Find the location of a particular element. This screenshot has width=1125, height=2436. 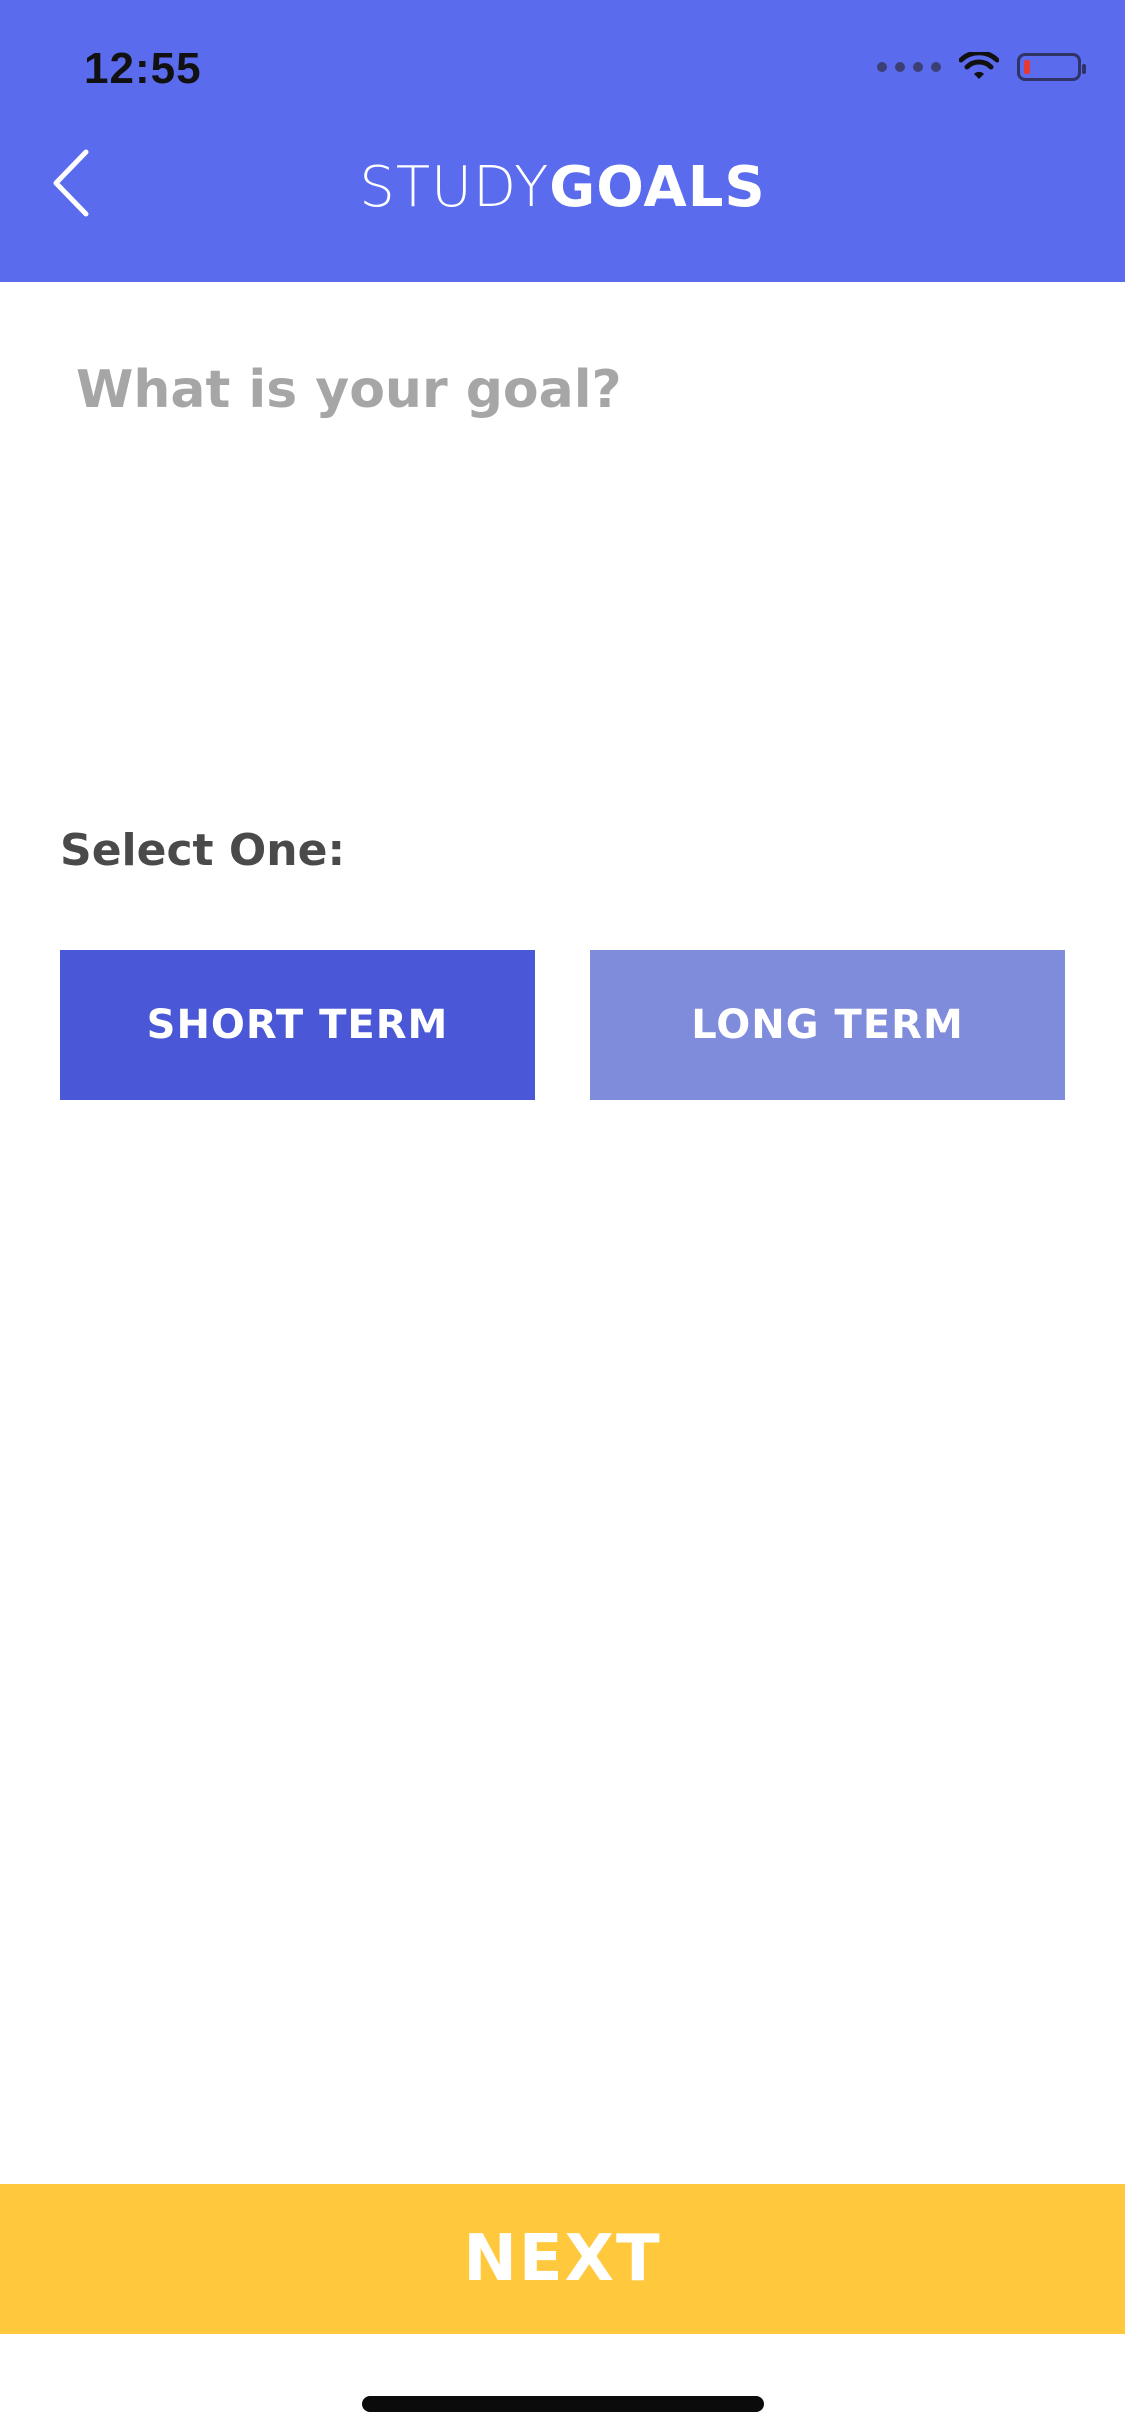

next-button: NEXT is located at coordinates (562, 2259).